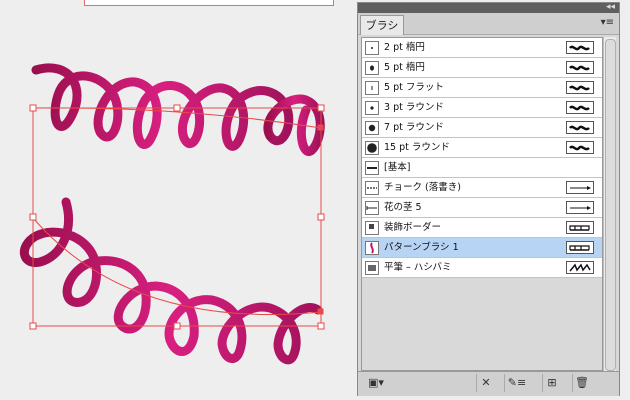 The image size is (630, 400). I want to click on brush-row: 7 pt ラウンド, so click(482, 128).